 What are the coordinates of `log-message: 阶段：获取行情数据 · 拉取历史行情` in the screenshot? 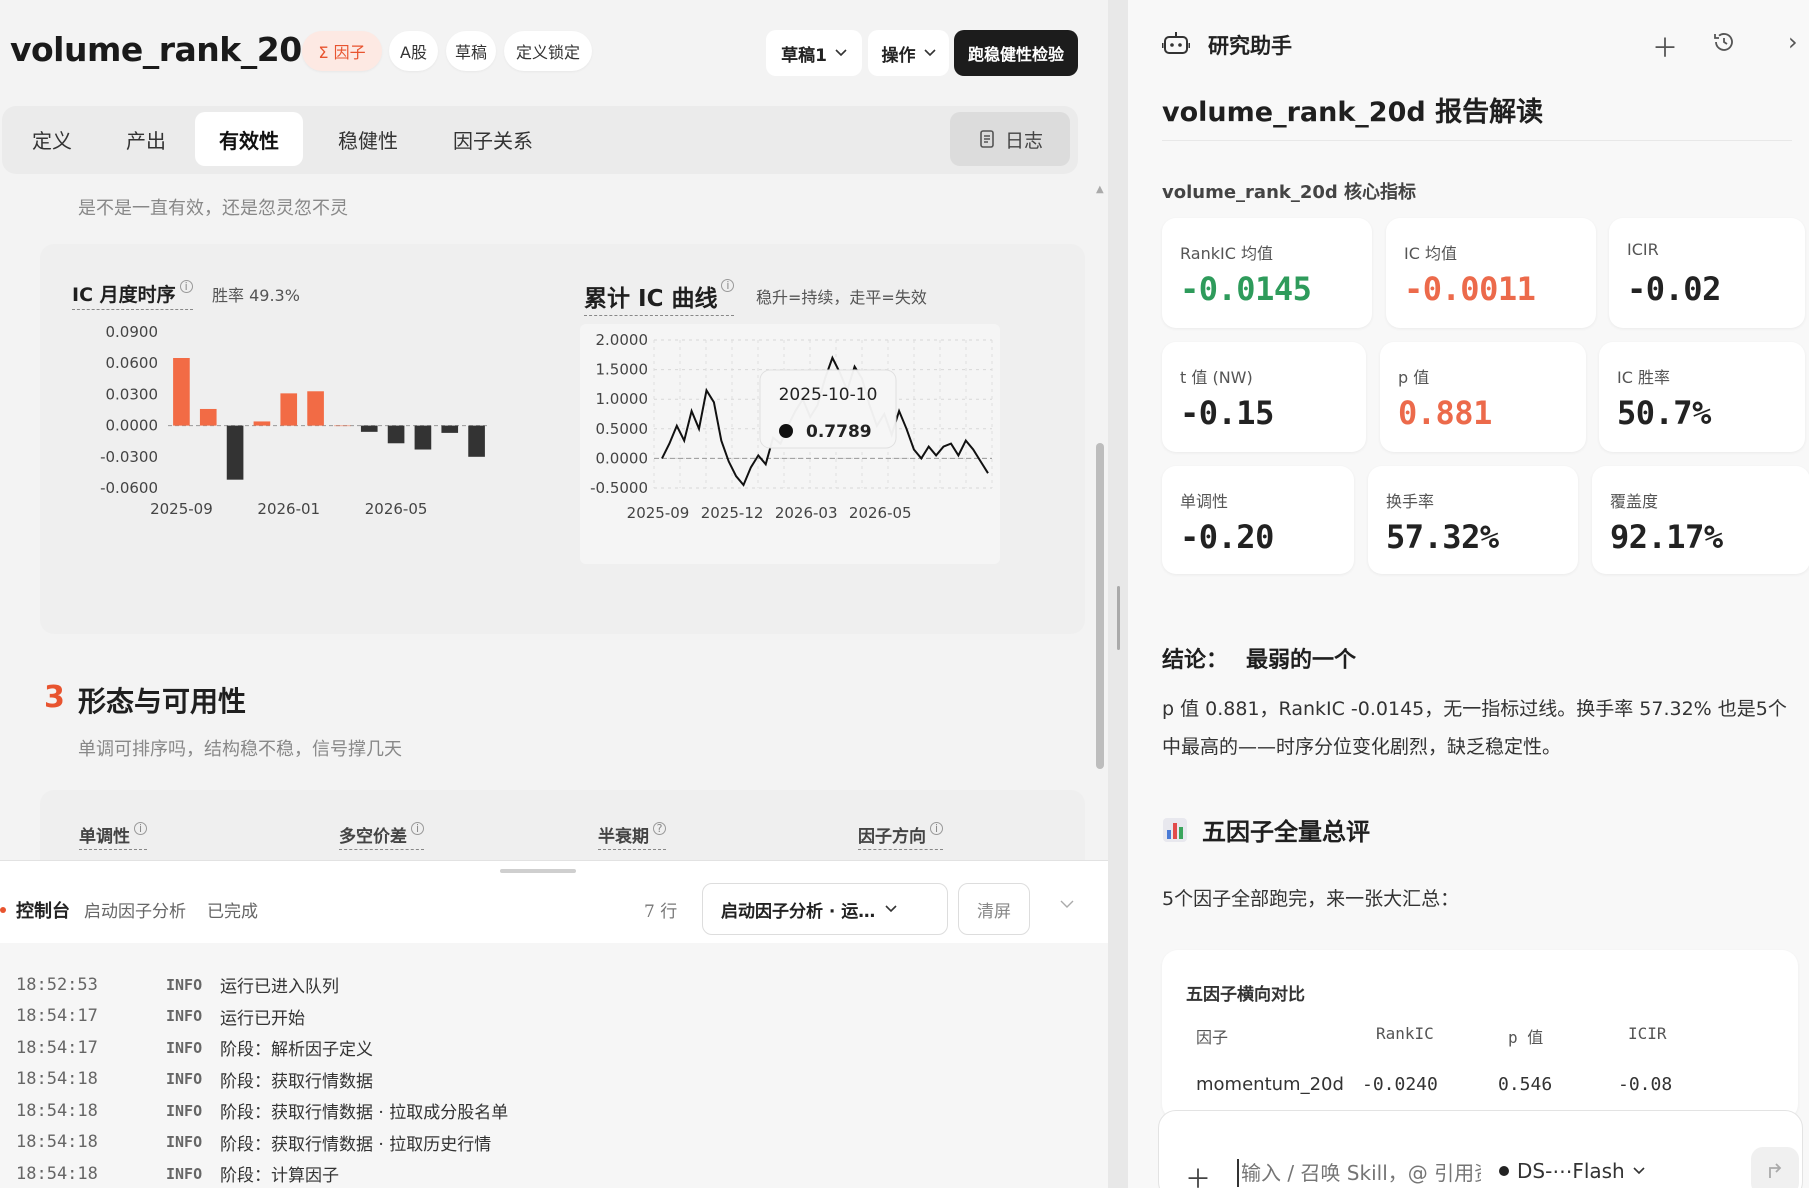 It's located at (356, 1144).